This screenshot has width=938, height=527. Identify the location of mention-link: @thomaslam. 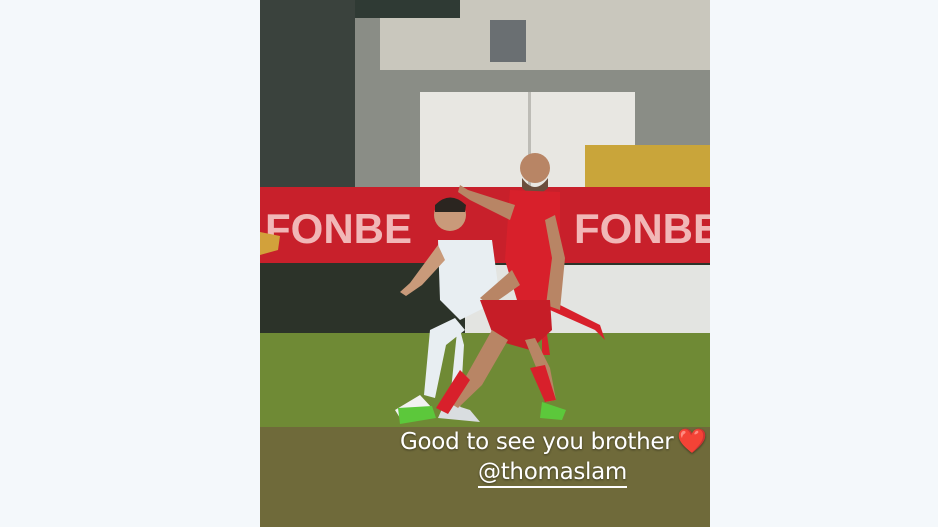
(552, 473).